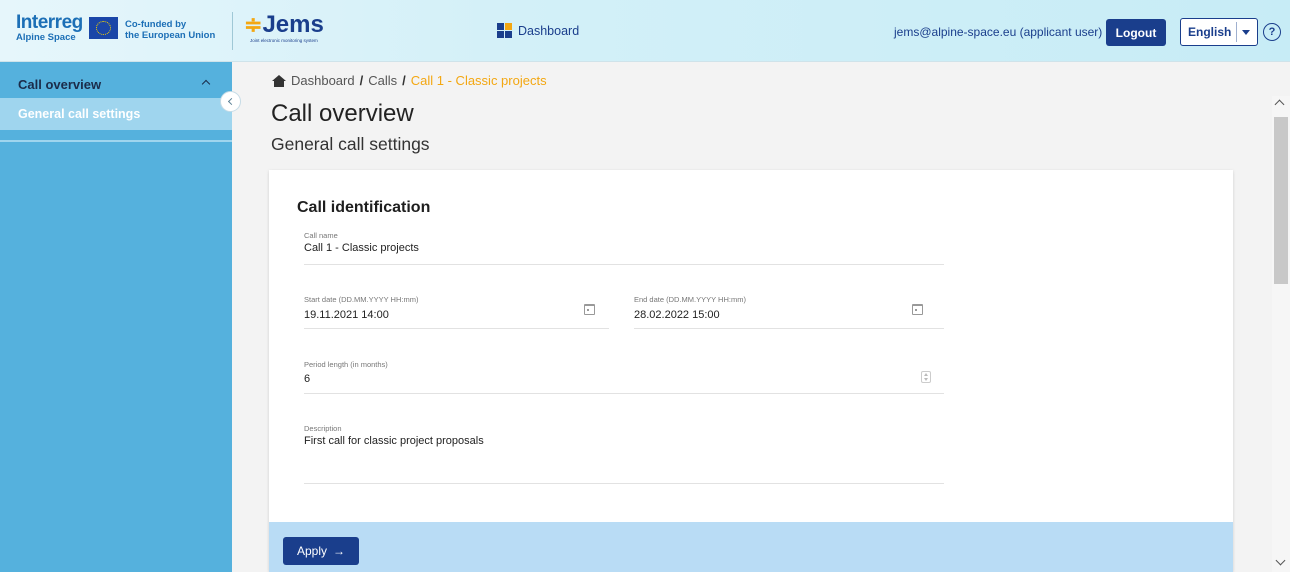  Describe the element at coordinates (116, 141) in the screenshot. I see `sidebar-divider` at that location.